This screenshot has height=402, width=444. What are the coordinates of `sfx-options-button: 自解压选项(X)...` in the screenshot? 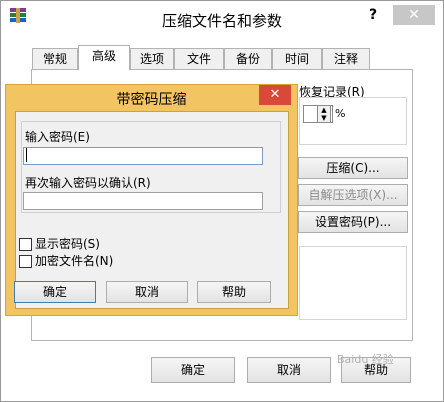 It's located at (353, 195).